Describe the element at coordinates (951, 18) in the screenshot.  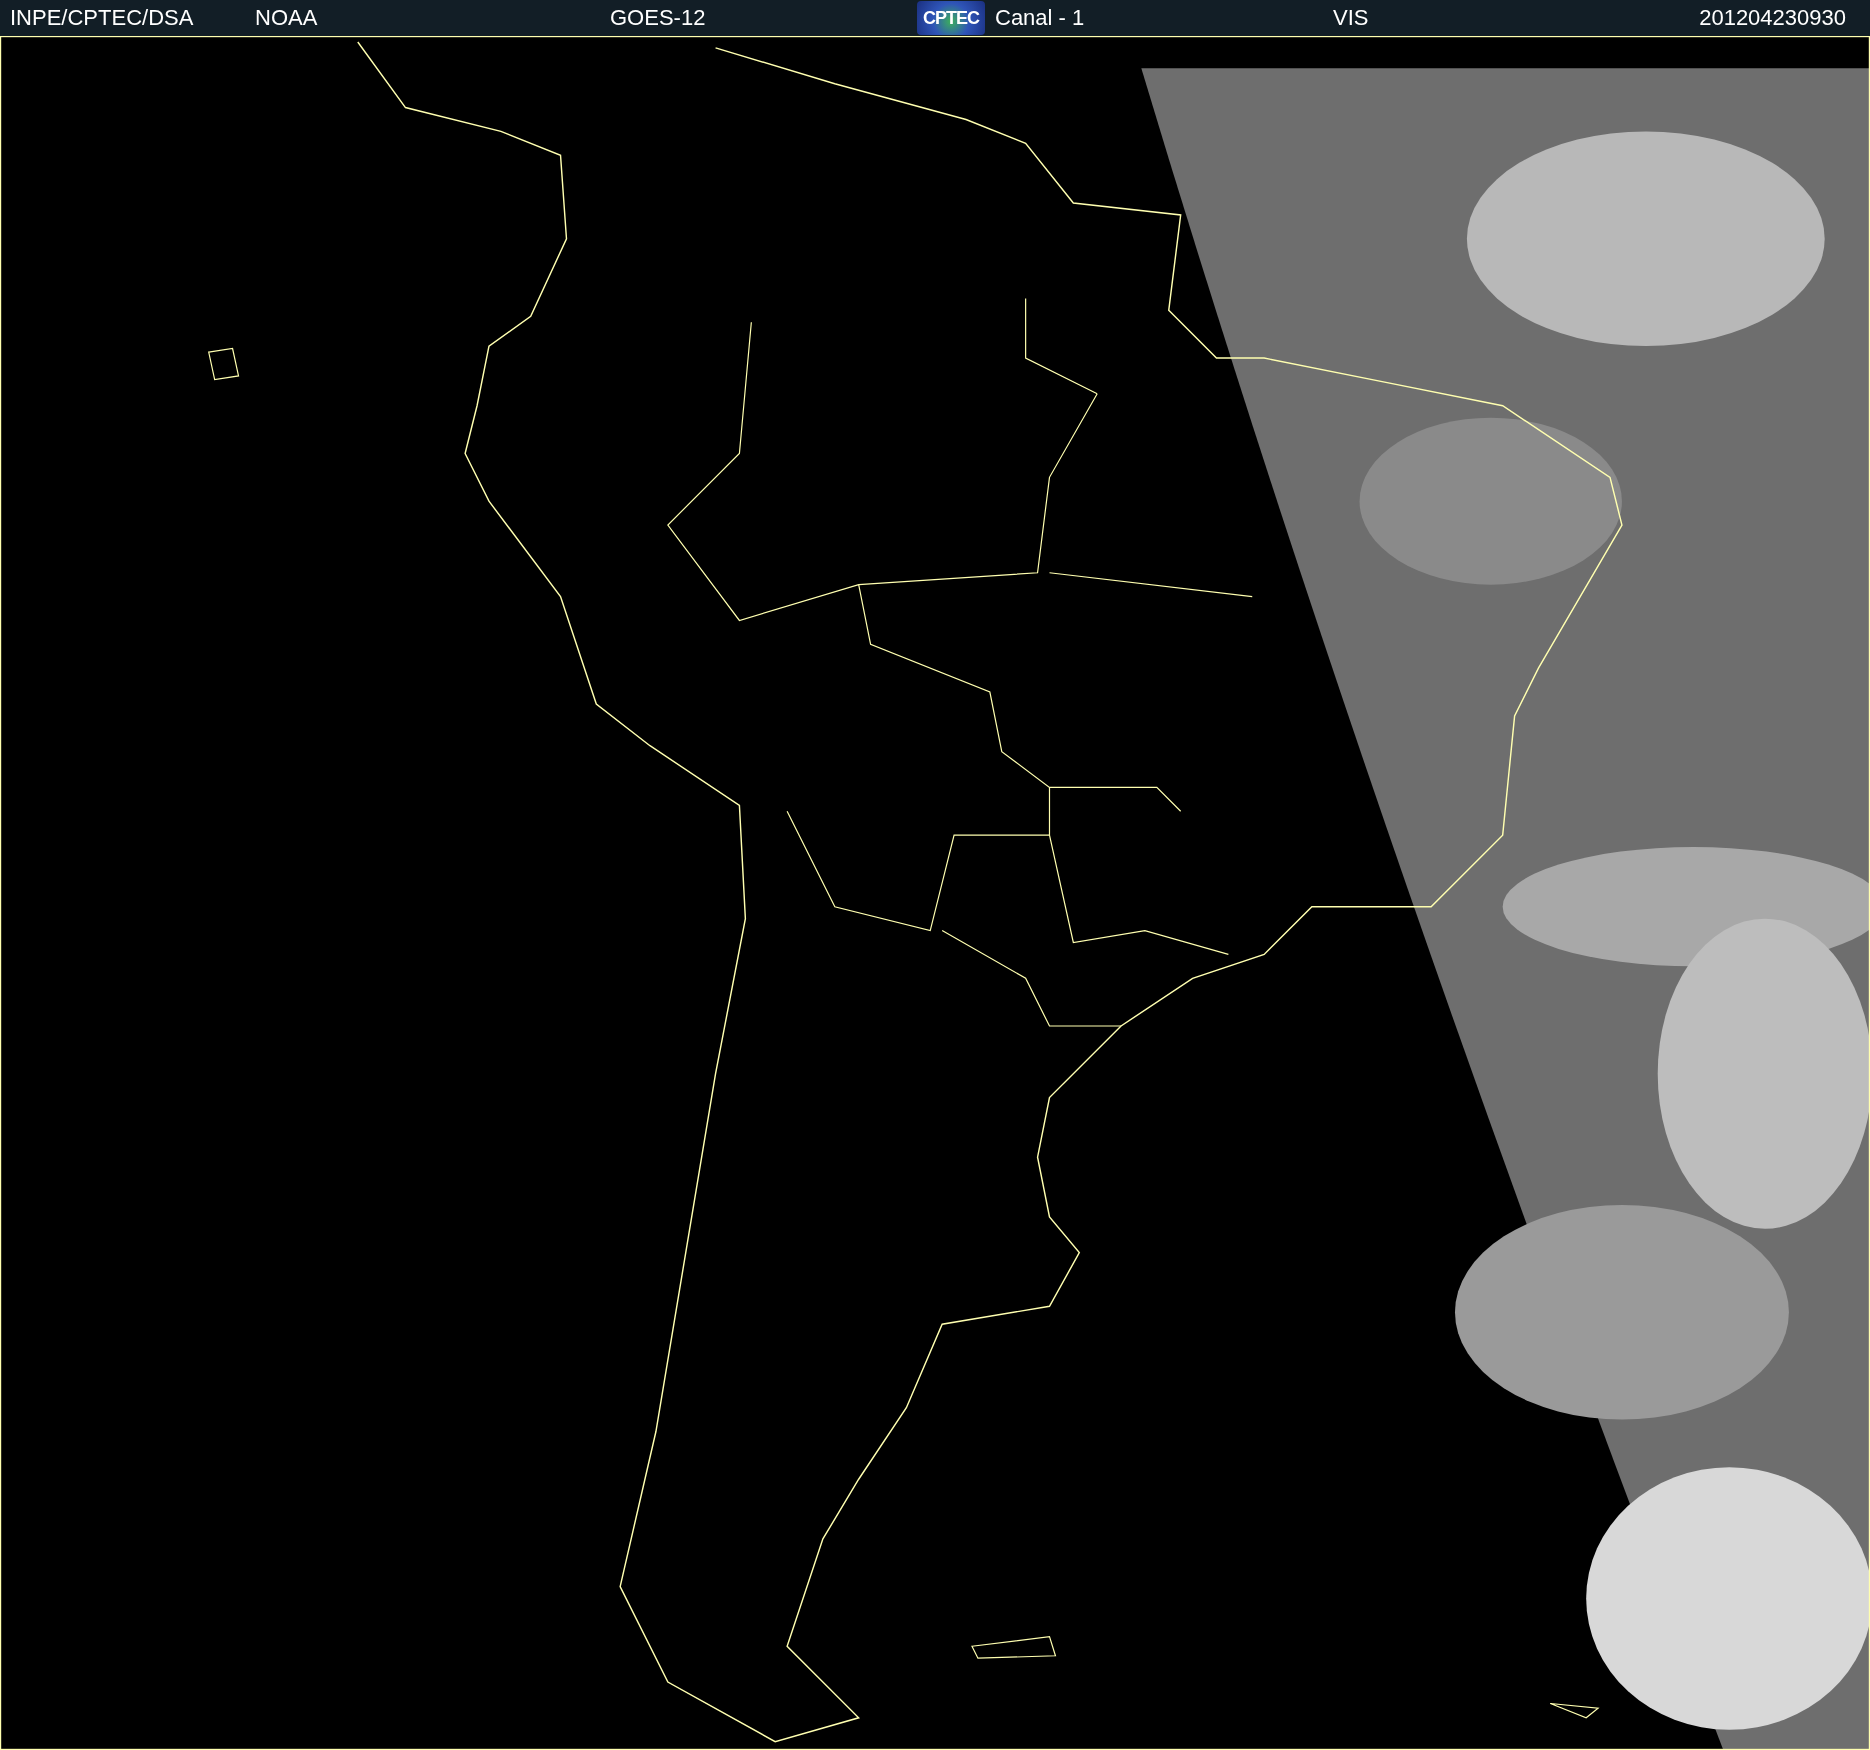
I see `logo: CPTEC` at that location.